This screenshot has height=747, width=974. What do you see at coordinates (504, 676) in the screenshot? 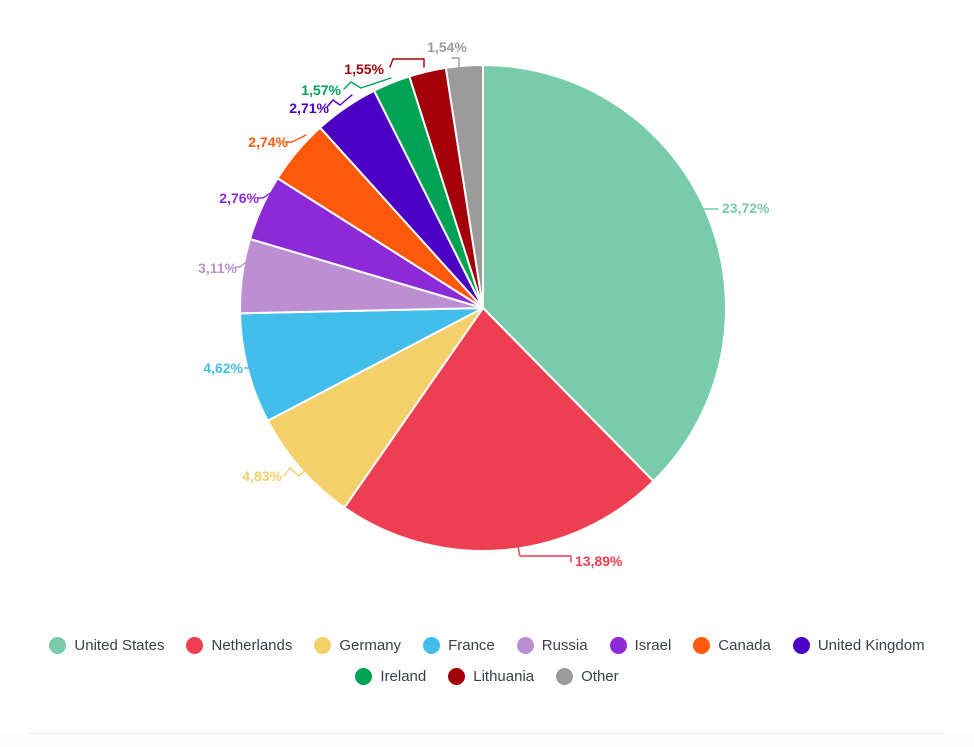
I see `legend-label: Lithuania` at bounding box center [504, 676].